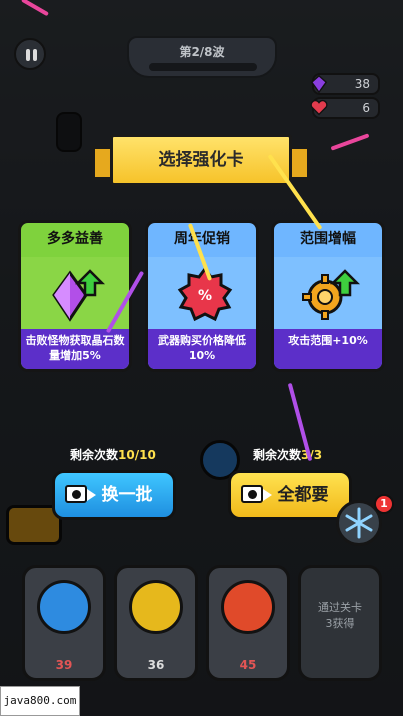 The width and height of the screenshot is (403, 716). I want to click on weapon-slot-blue: 39, so click(64, 623).